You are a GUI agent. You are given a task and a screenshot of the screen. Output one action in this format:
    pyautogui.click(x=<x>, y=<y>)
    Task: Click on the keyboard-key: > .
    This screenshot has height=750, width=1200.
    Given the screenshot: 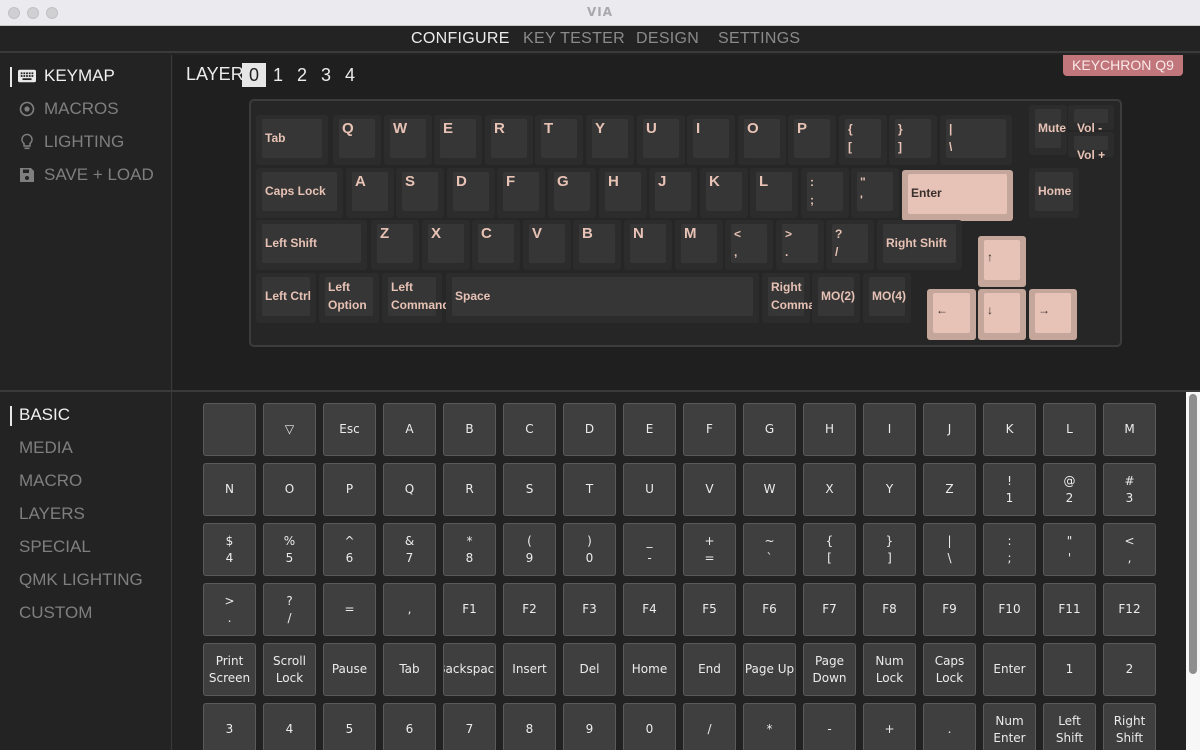 What is the action you would take?
    pyautogui.click(x=800, y=245)
    